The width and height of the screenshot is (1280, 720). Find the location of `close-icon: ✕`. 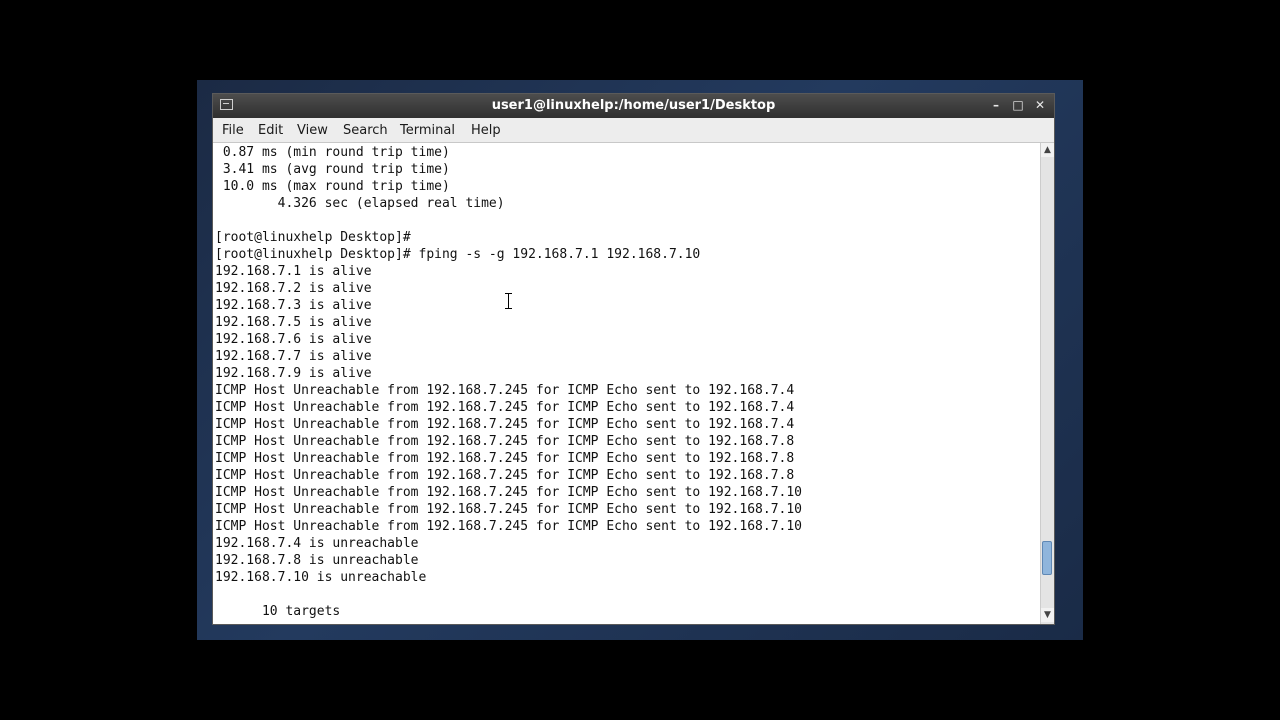

close-icon: ✕ is located at coordinates (1040, 105).